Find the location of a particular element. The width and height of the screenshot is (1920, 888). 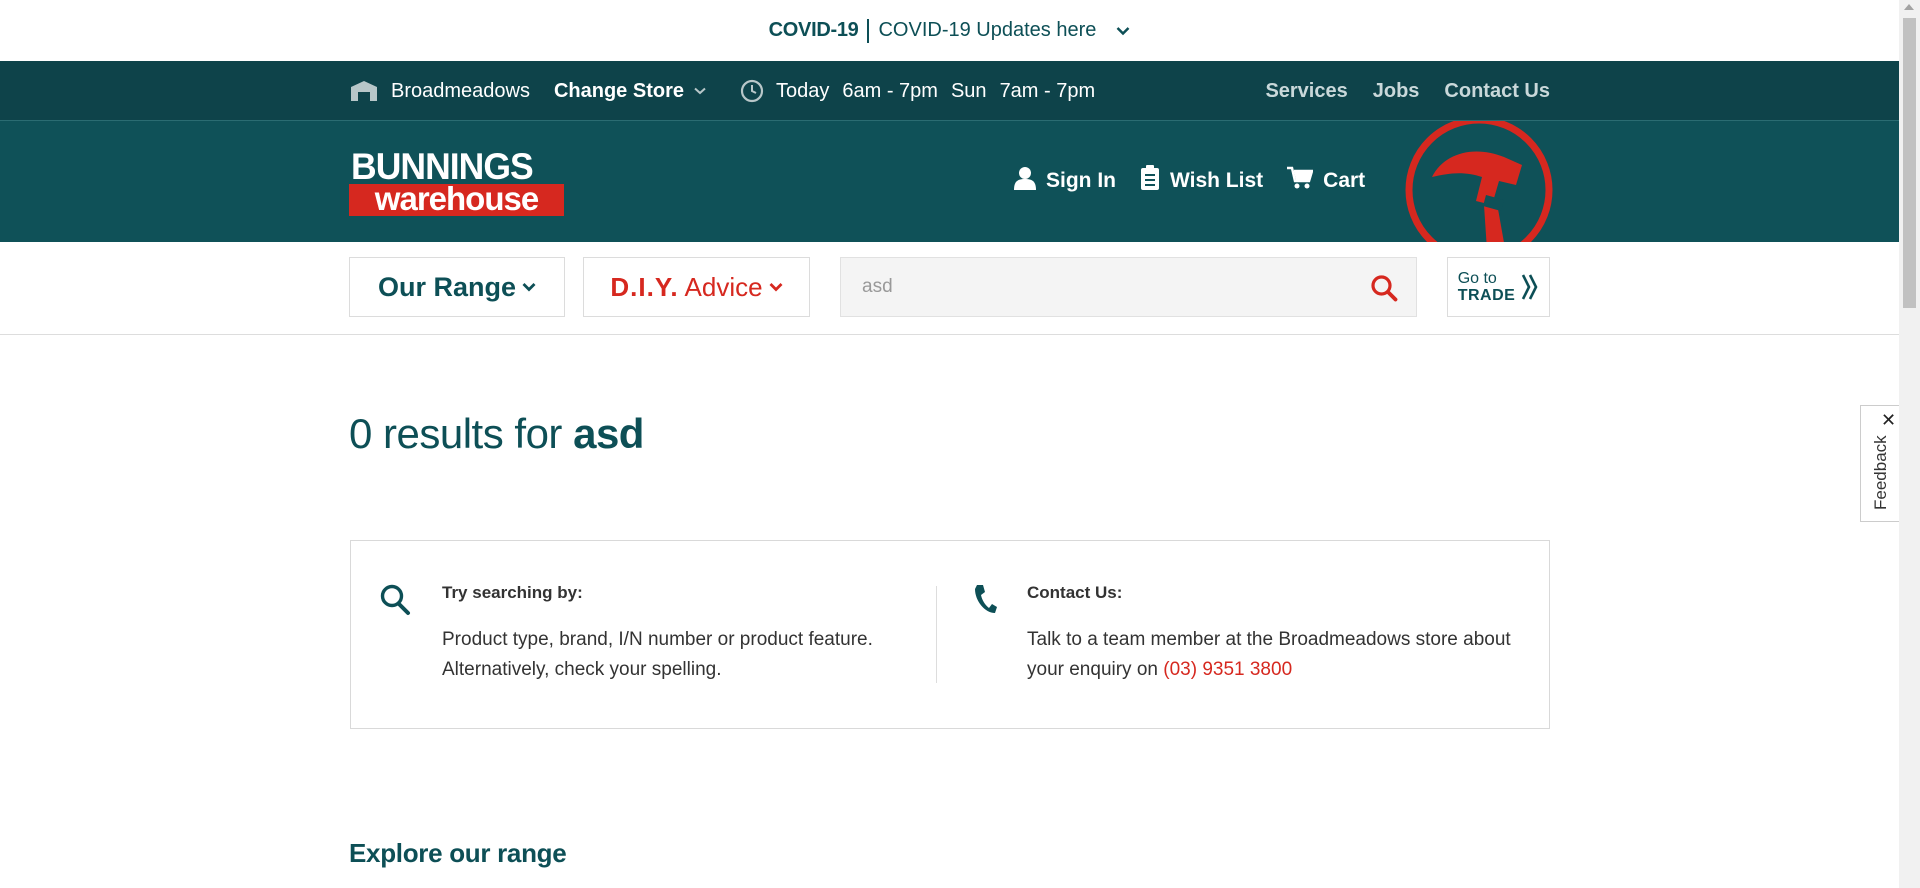

clock-icon is located at coordinates (752, 91).